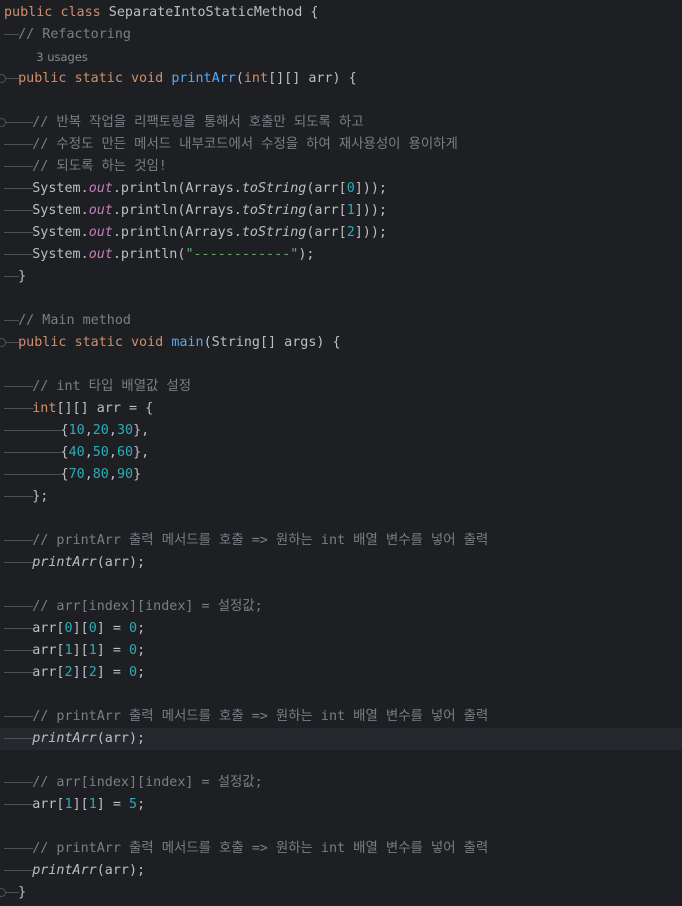 This screenshot has width=682, height=906. I want to click on code-token: class, so click(80, 12).